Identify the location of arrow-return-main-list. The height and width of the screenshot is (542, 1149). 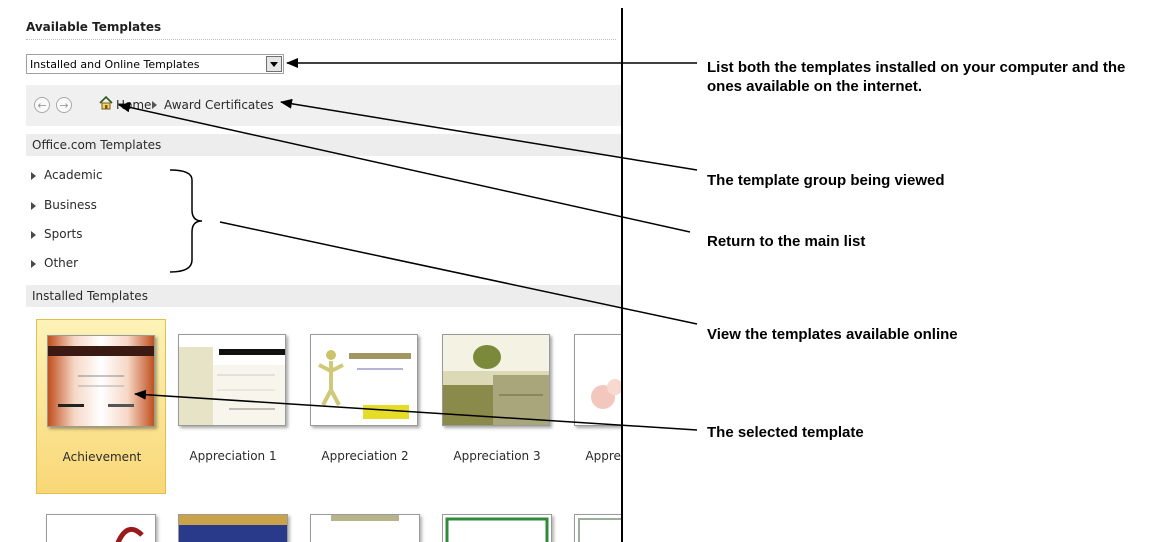
(404, 167).